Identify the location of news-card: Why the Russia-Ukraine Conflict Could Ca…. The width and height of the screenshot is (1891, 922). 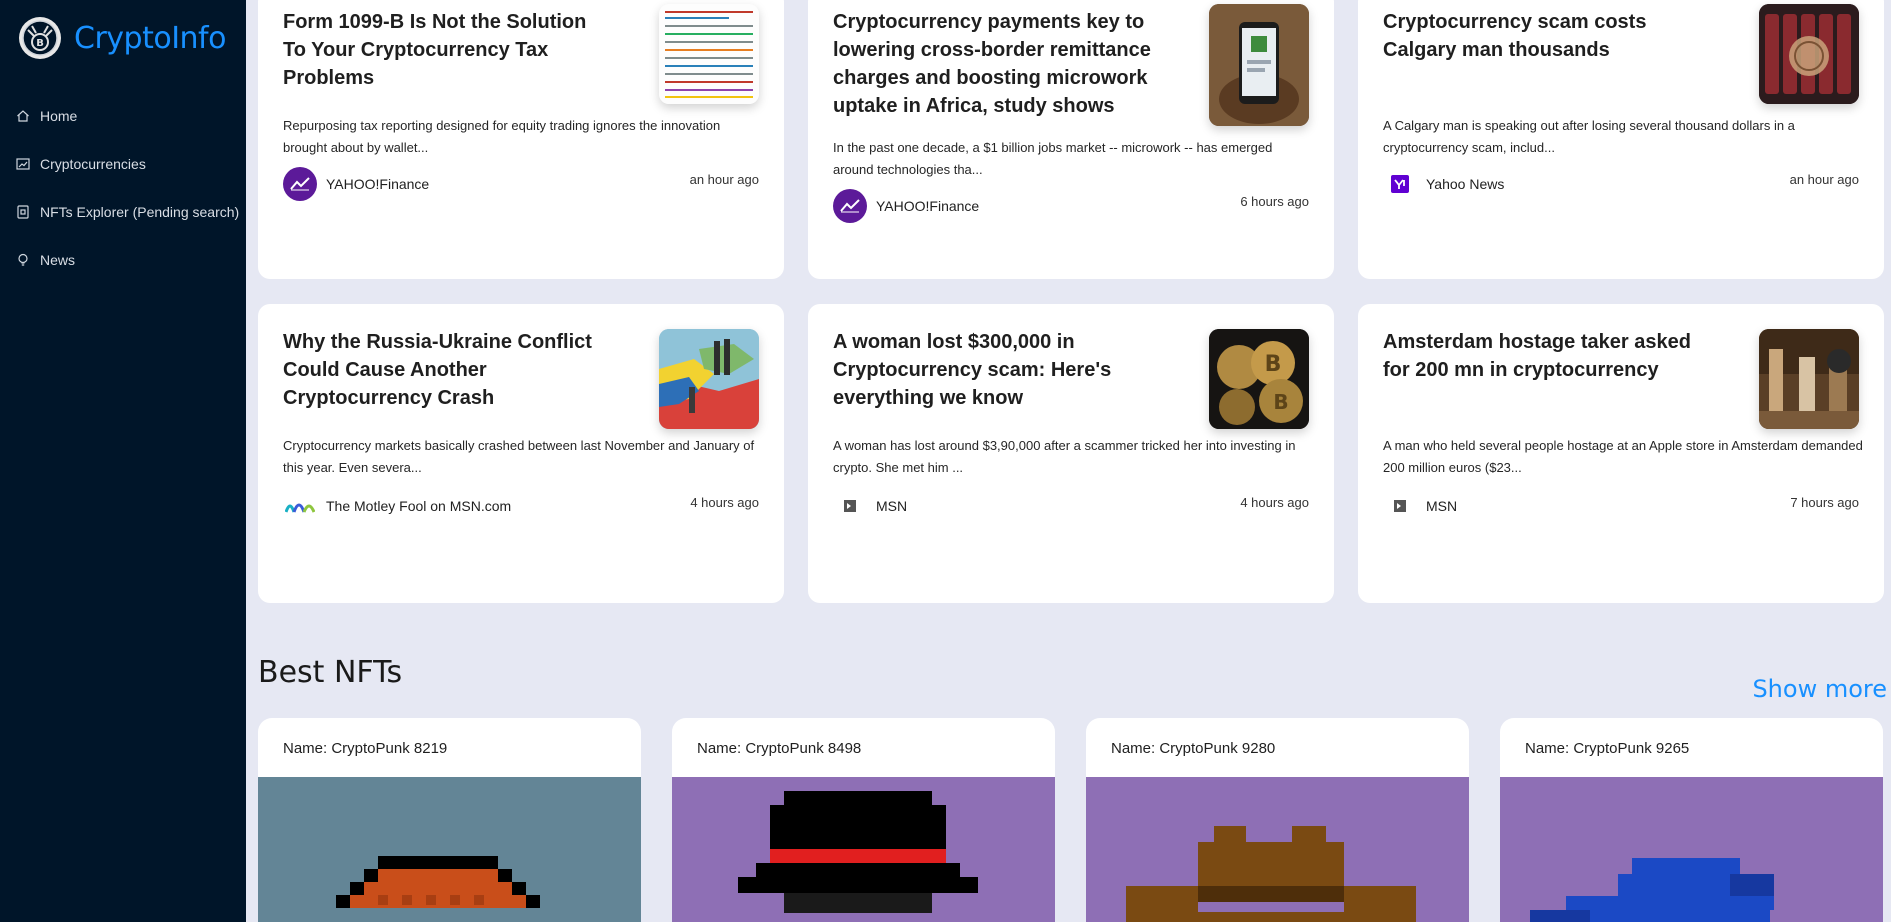
(521, 453).